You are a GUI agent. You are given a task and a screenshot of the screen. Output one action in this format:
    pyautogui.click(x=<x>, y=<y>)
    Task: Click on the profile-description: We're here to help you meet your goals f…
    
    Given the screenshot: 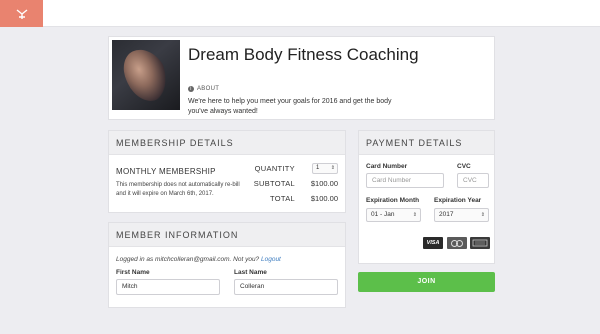 What is the action you would take?
    pyautogui.click(x=290, y=106)
    